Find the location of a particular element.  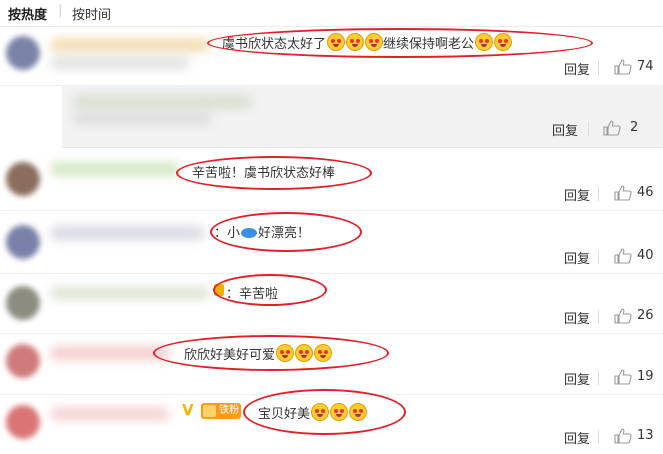

comment-row: V 铁粉 宝贝好美 回复 13 is located at coordinates (331, 421).